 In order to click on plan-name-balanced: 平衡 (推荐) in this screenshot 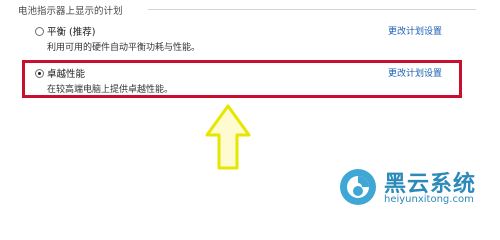, I will do `click(71, 31)`.